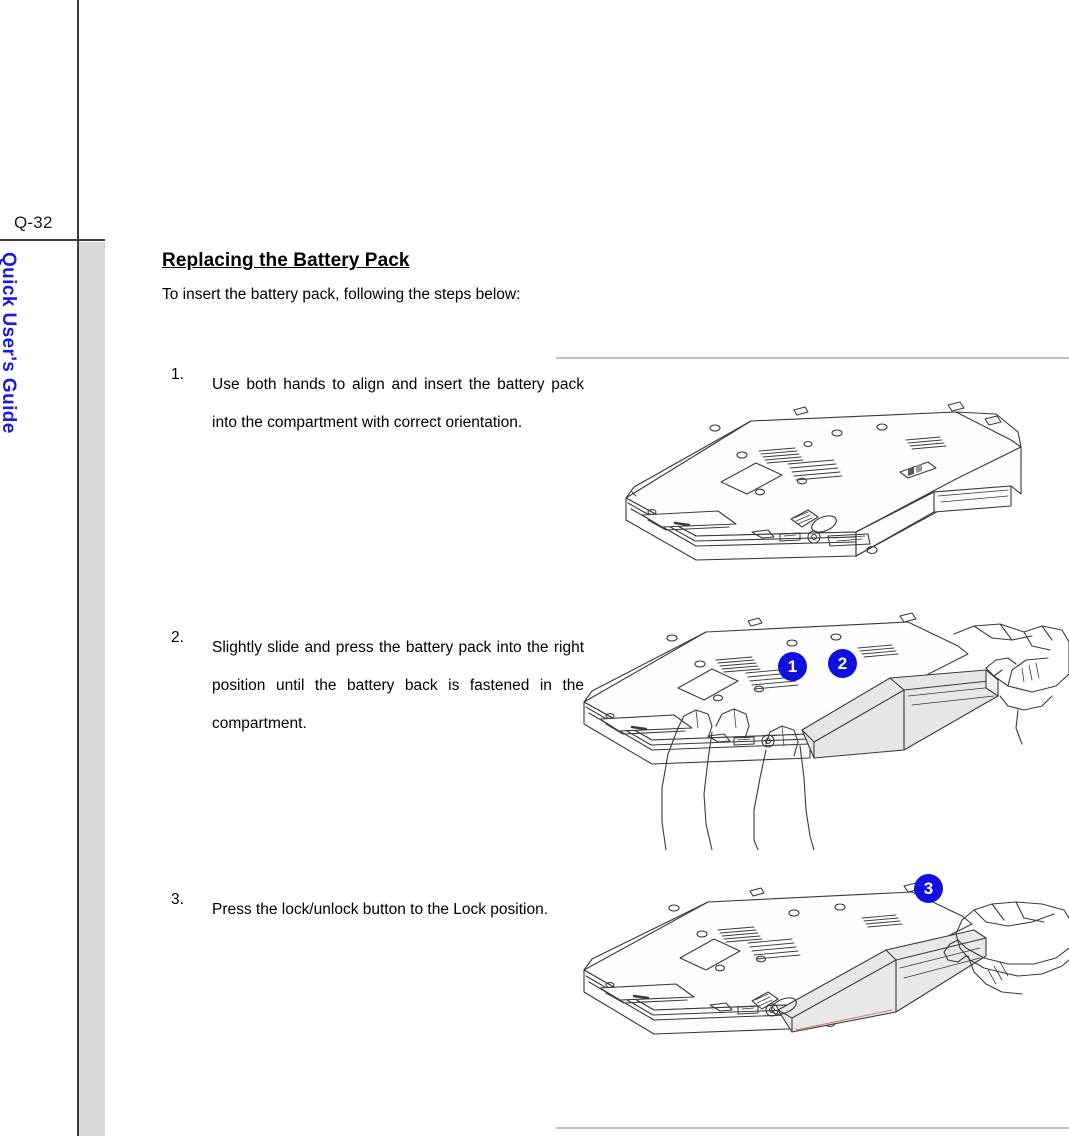  Describe the element at coordinates (826, 731) in the screenshot. I see `hands-inserting-battery-illustration` at that location.